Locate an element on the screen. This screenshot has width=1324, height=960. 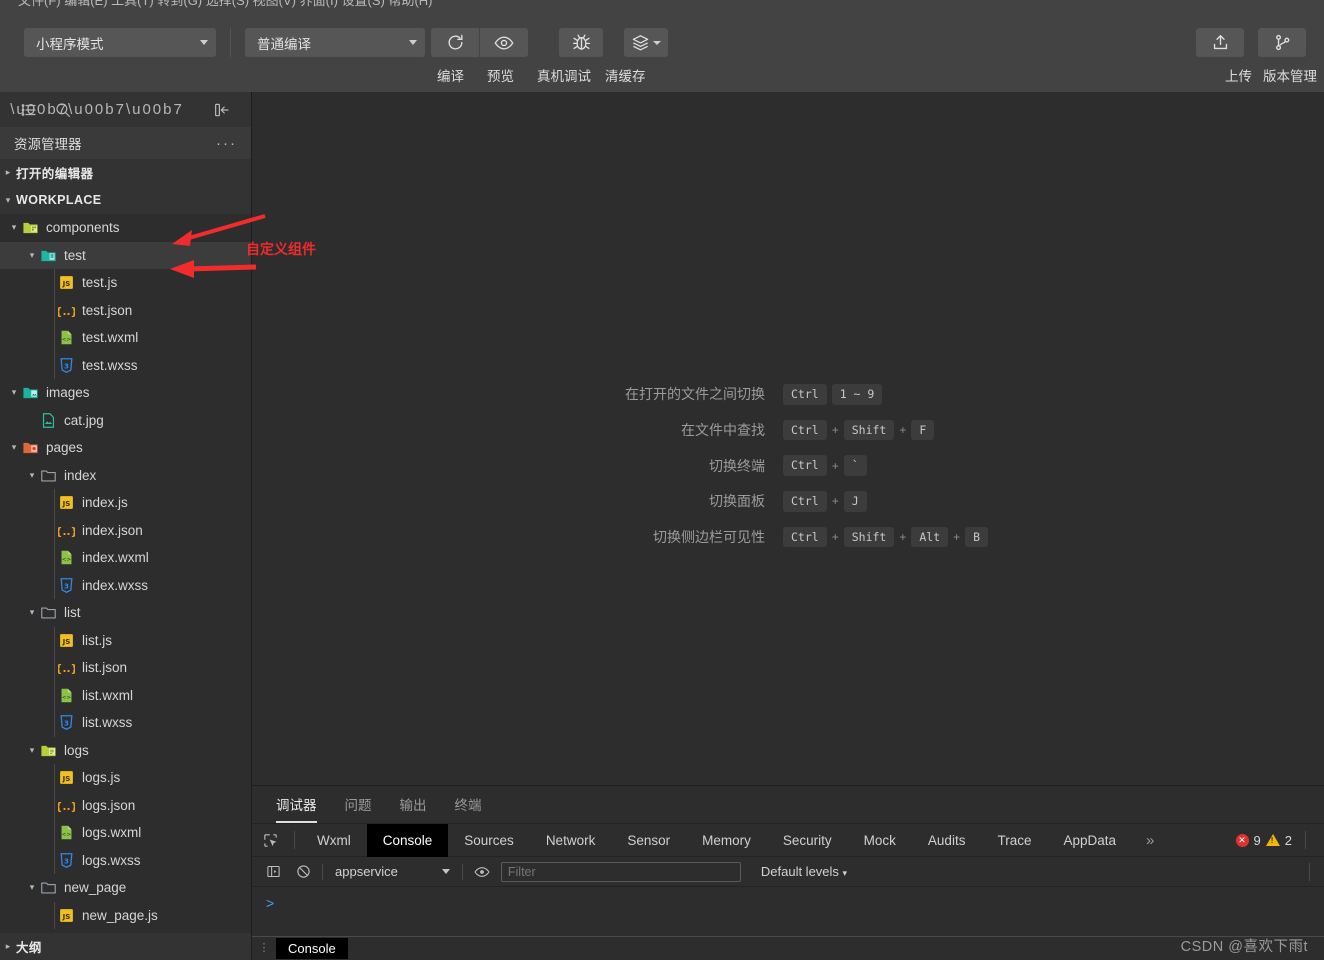
tree-item-components: ▾ components is located at coordinates (125, 228).